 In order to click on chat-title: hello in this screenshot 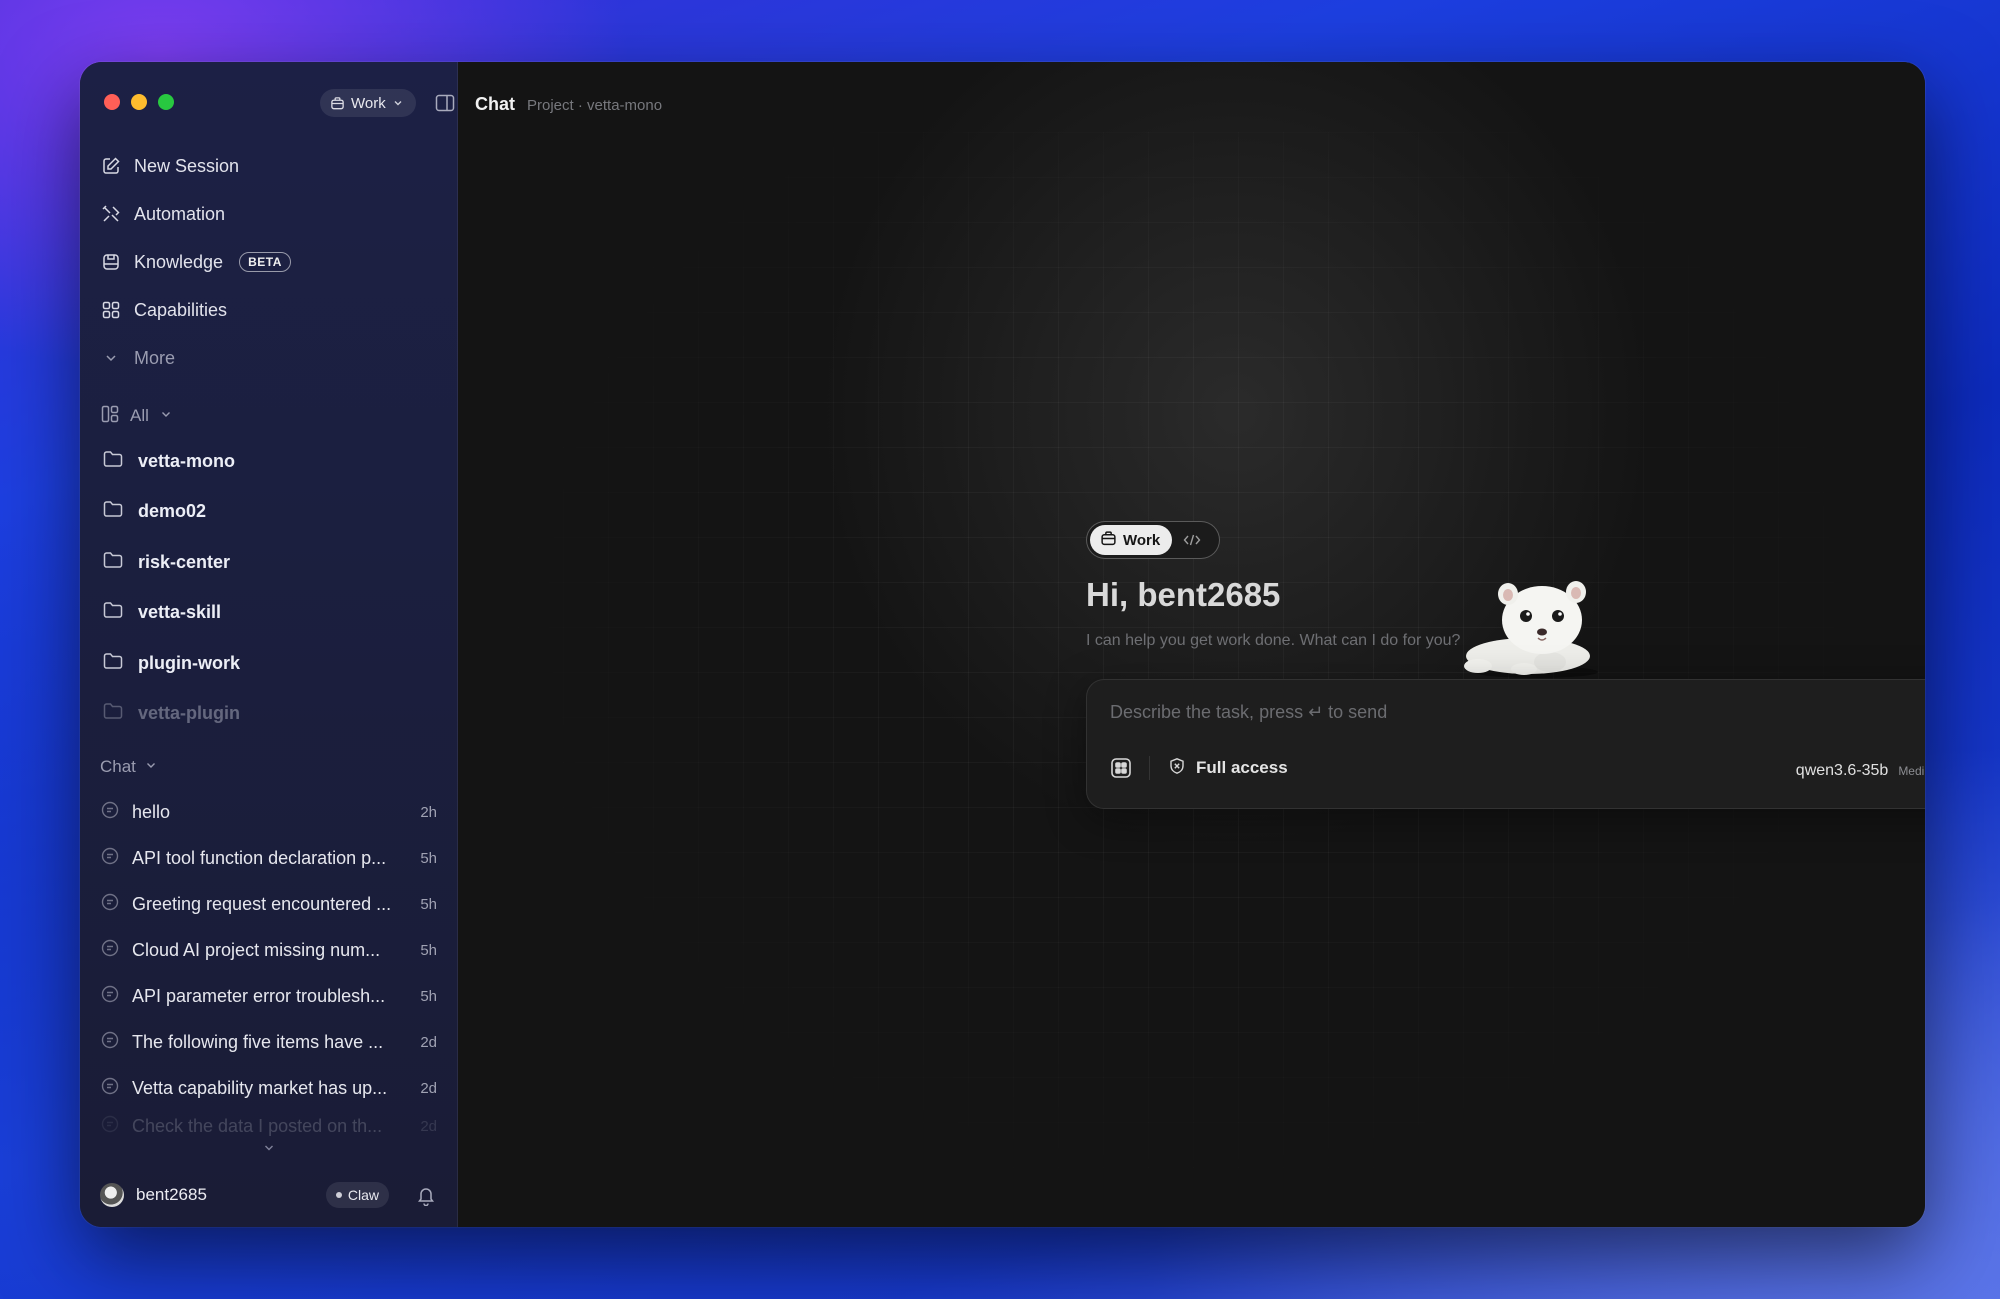, I will do `click(151, 811)`.